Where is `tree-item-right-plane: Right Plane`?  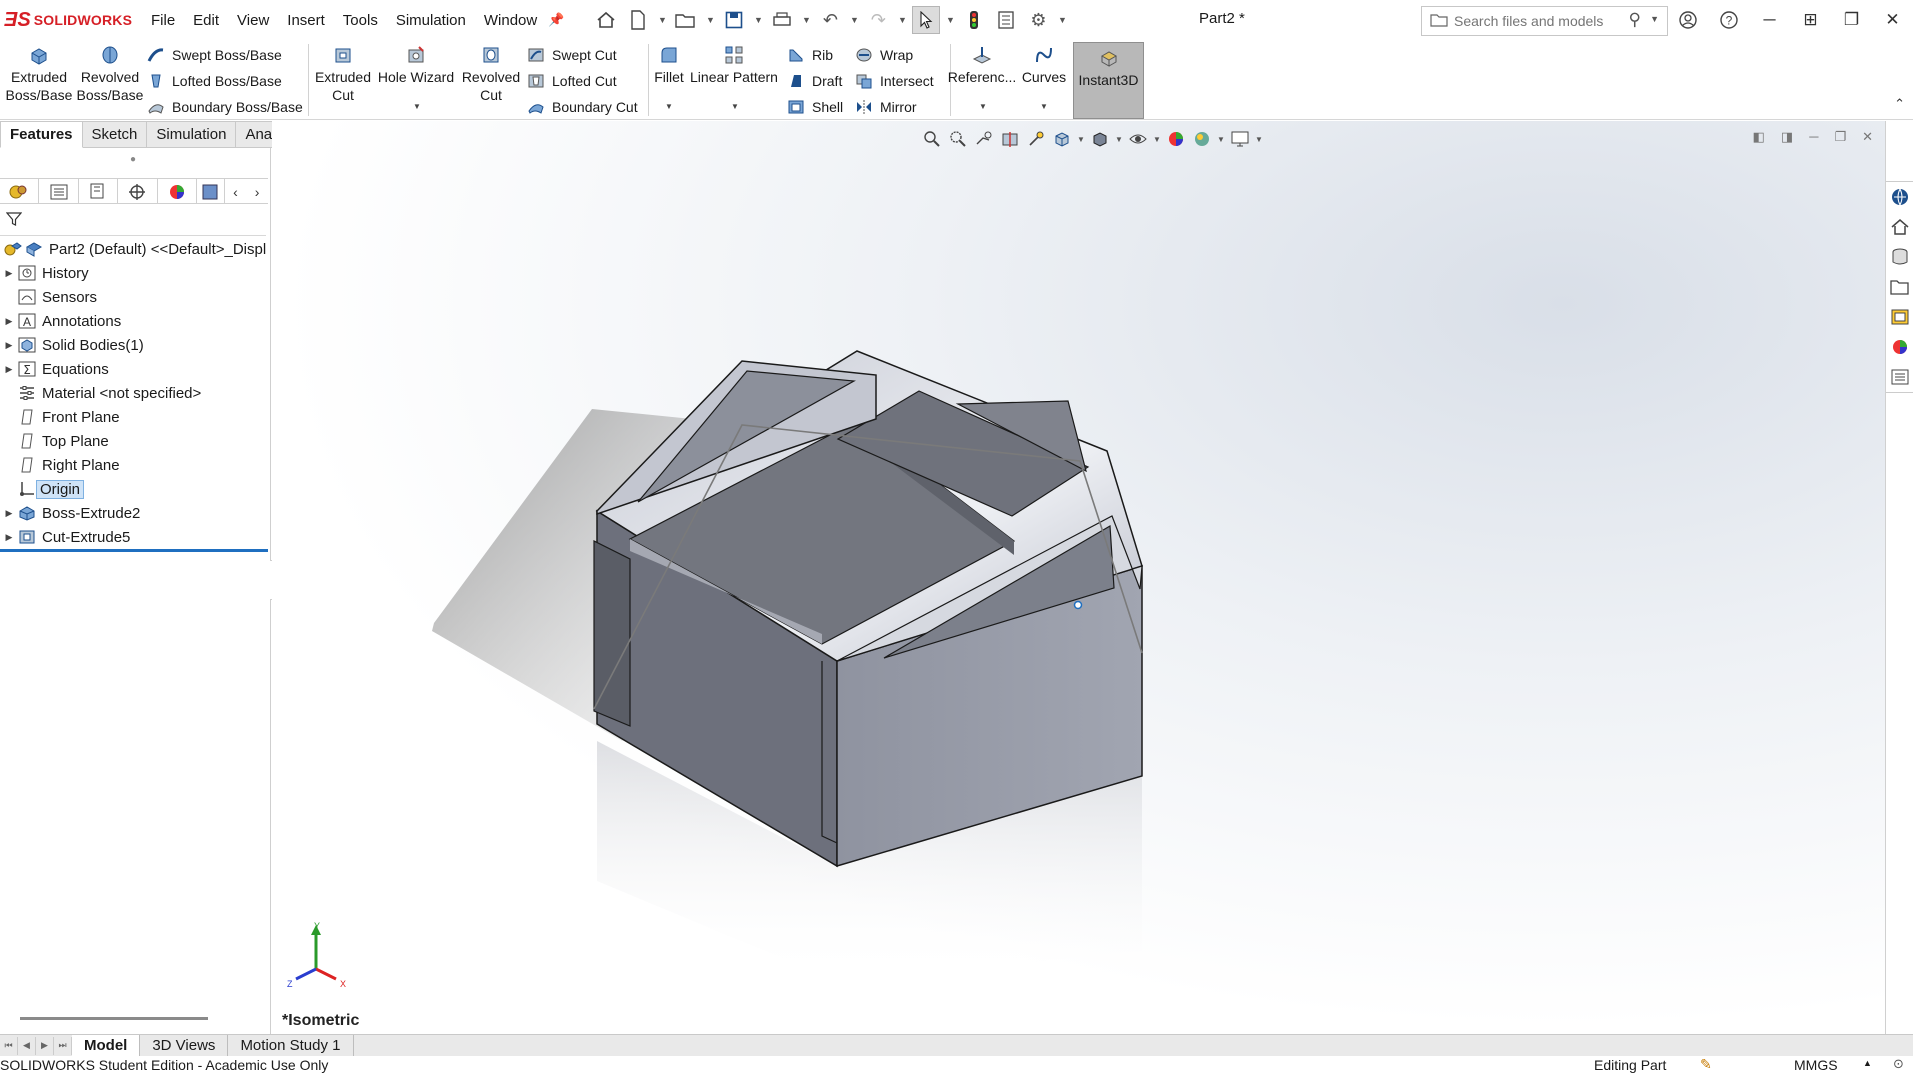 tree-item-right-plane: Right Plane is located at coordinates (135, 465).